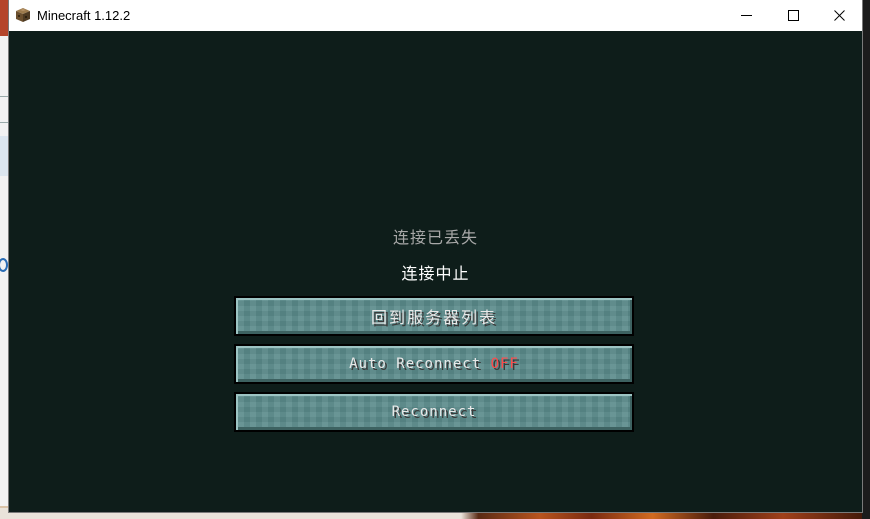  I want to click on close-icon, so click(839, 15).